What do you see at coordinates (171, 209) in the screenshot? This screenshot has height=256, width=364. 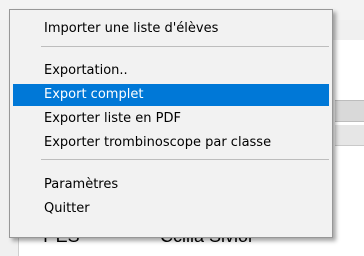 I see `menu-item-quit: Quitter` at bounding box center [171, 209].